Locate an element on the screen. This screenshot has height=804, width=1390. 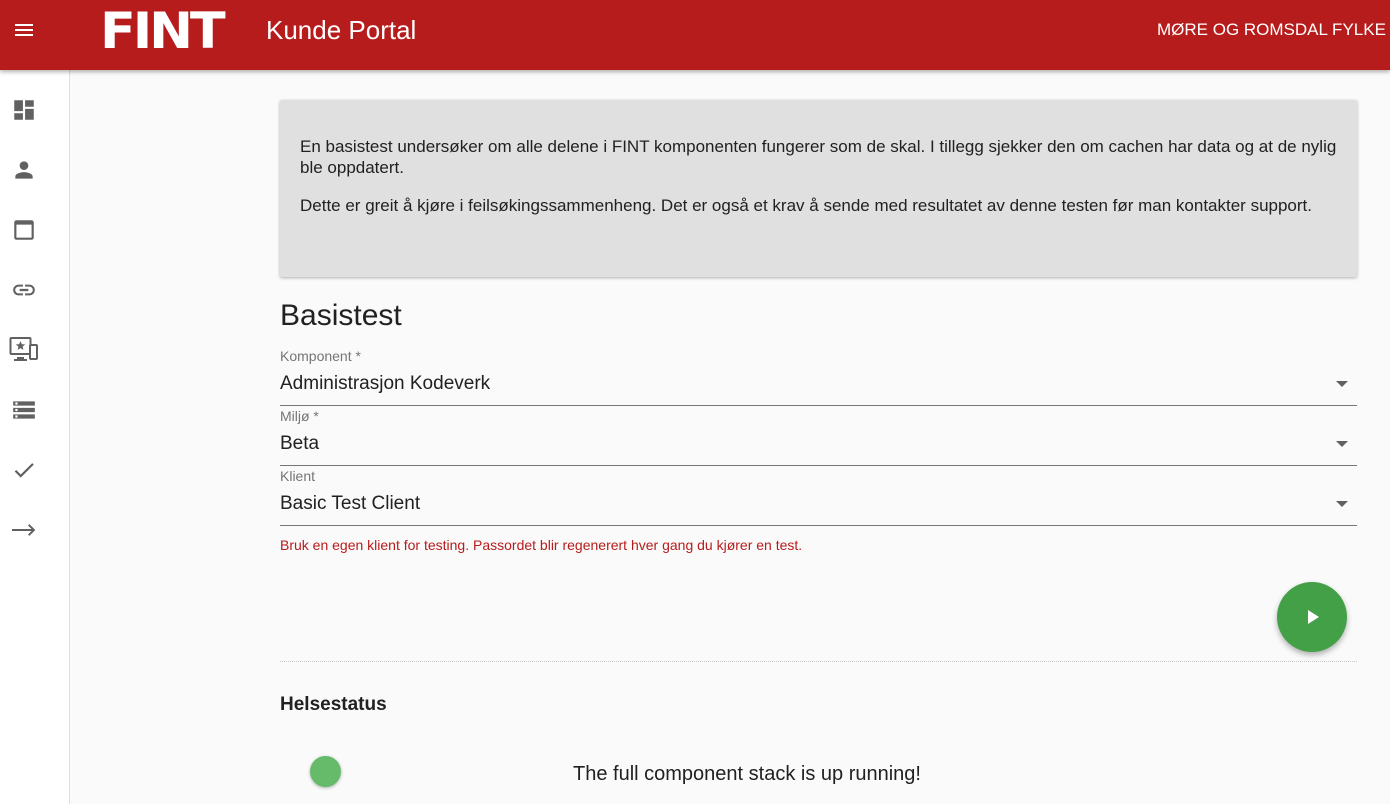
window-icon is located at coordinates (24, 230).